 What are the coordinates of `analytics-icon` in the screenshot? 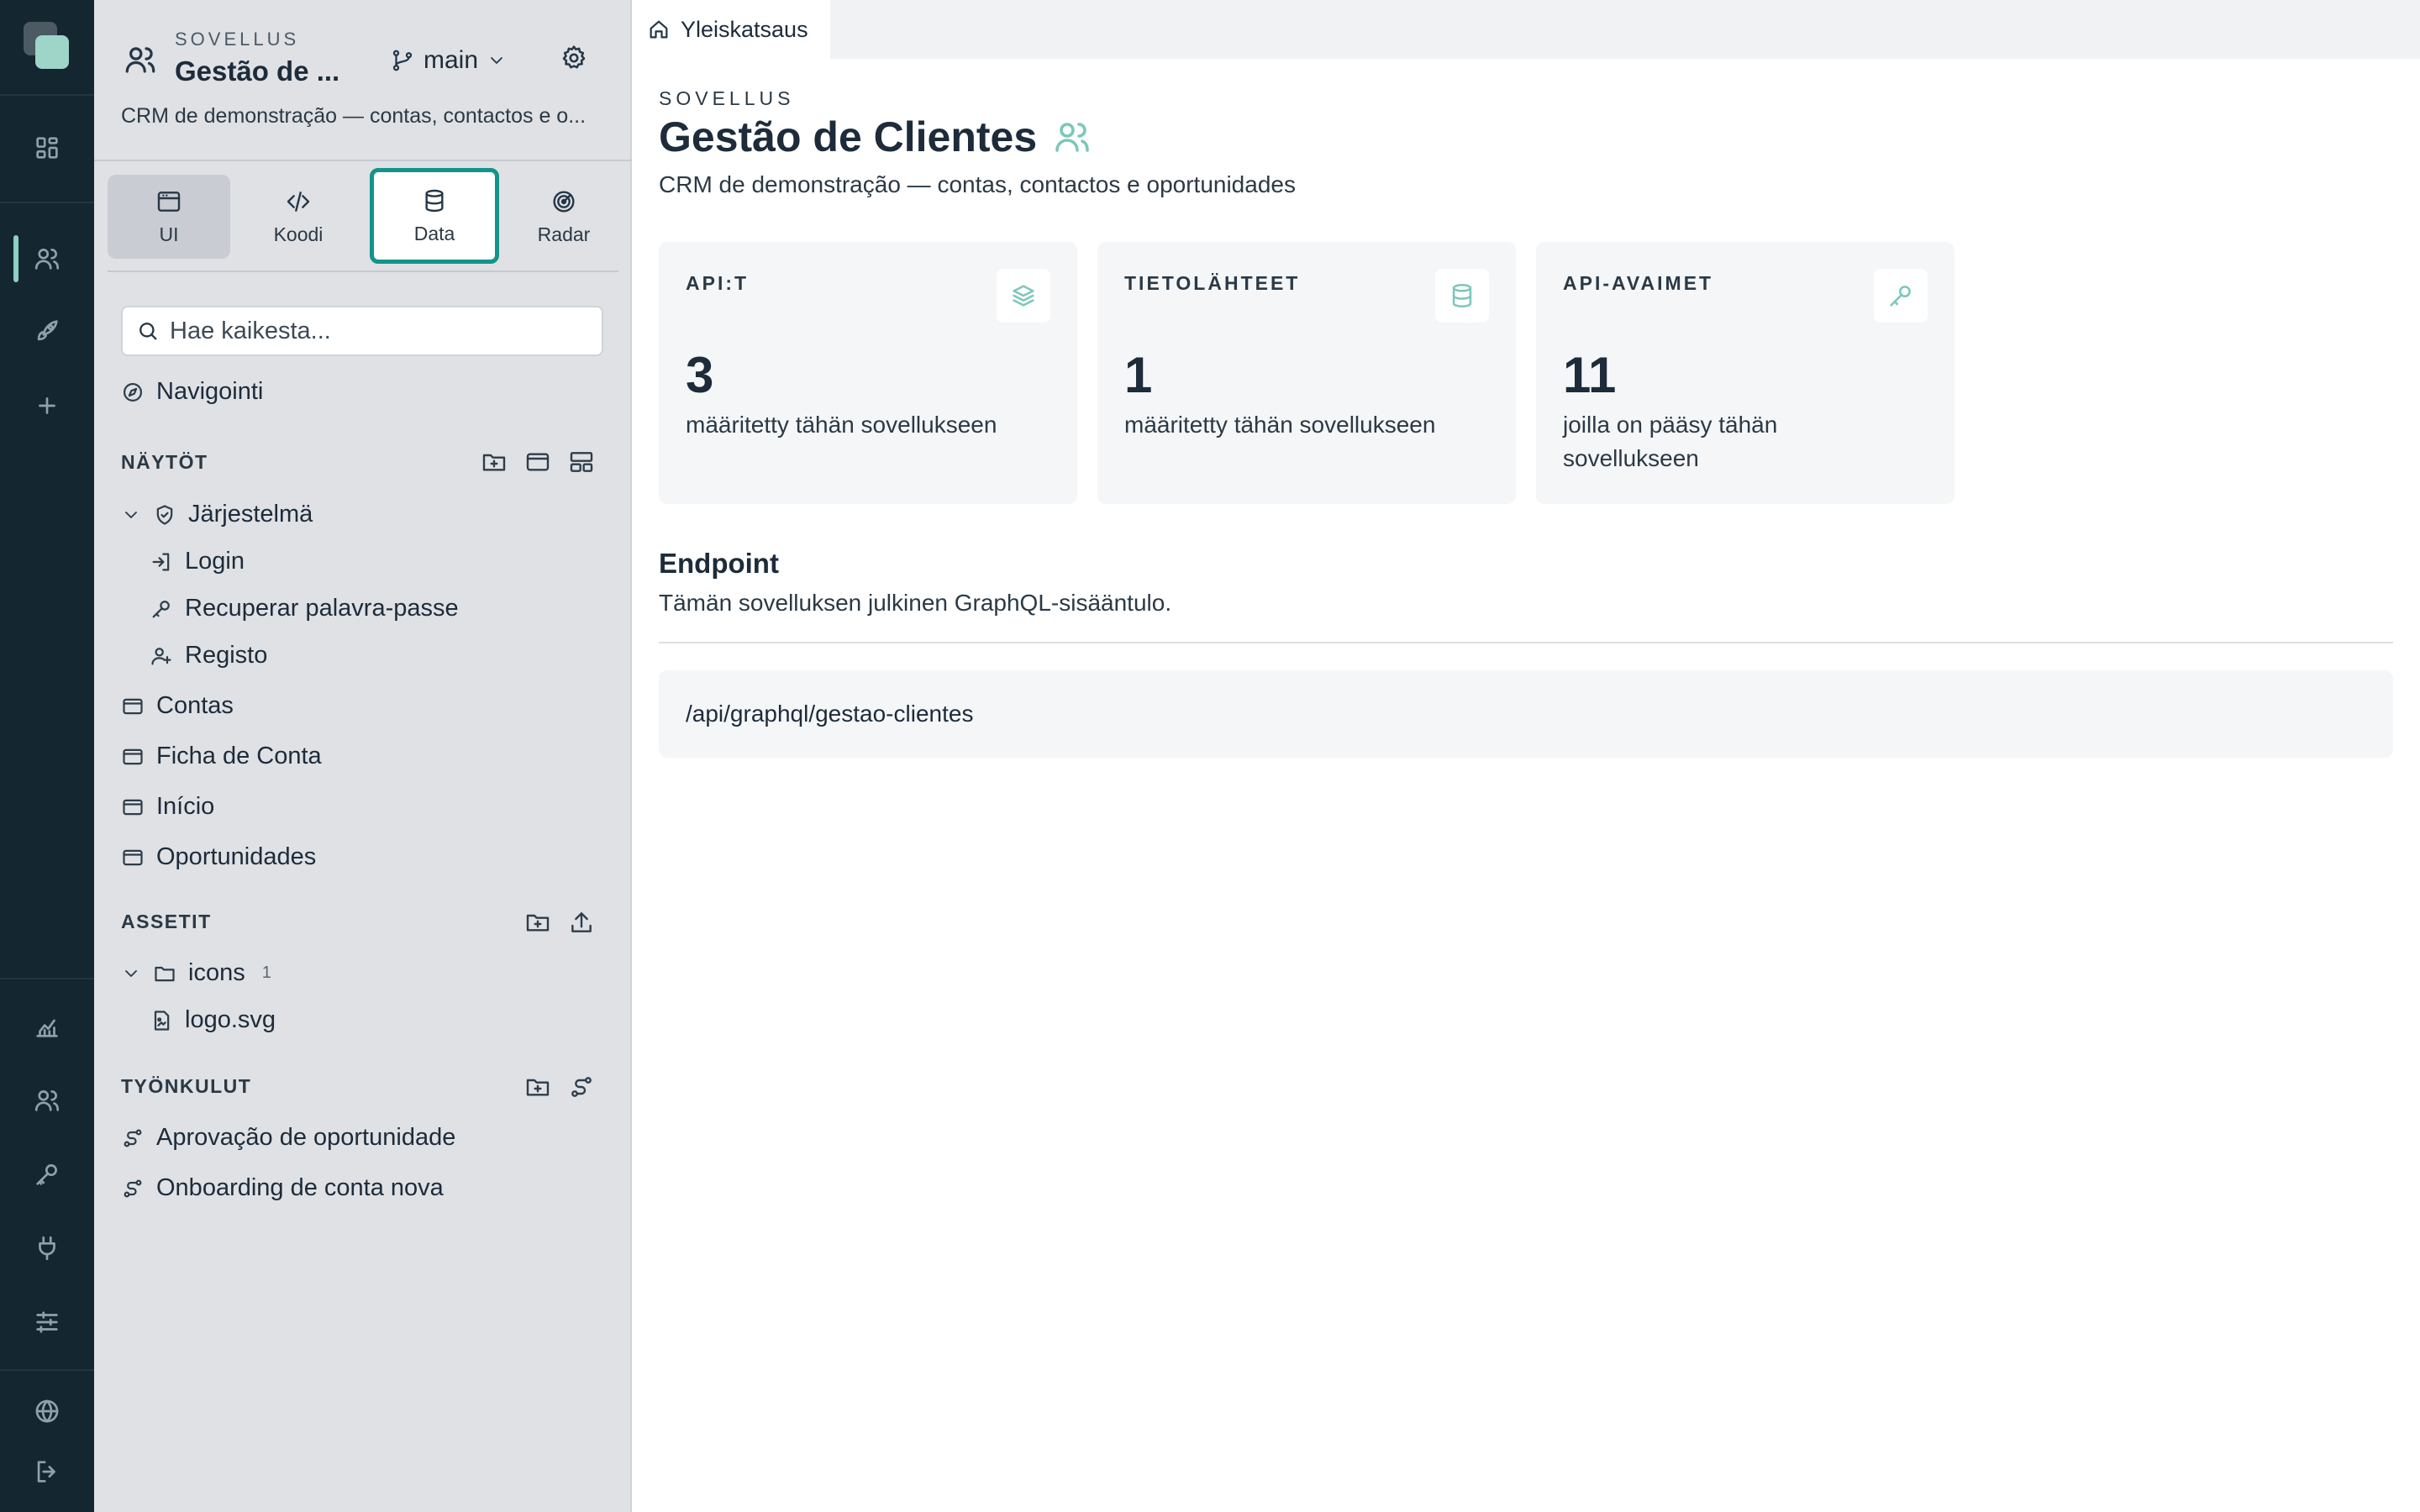 It's located at (47, 1026).